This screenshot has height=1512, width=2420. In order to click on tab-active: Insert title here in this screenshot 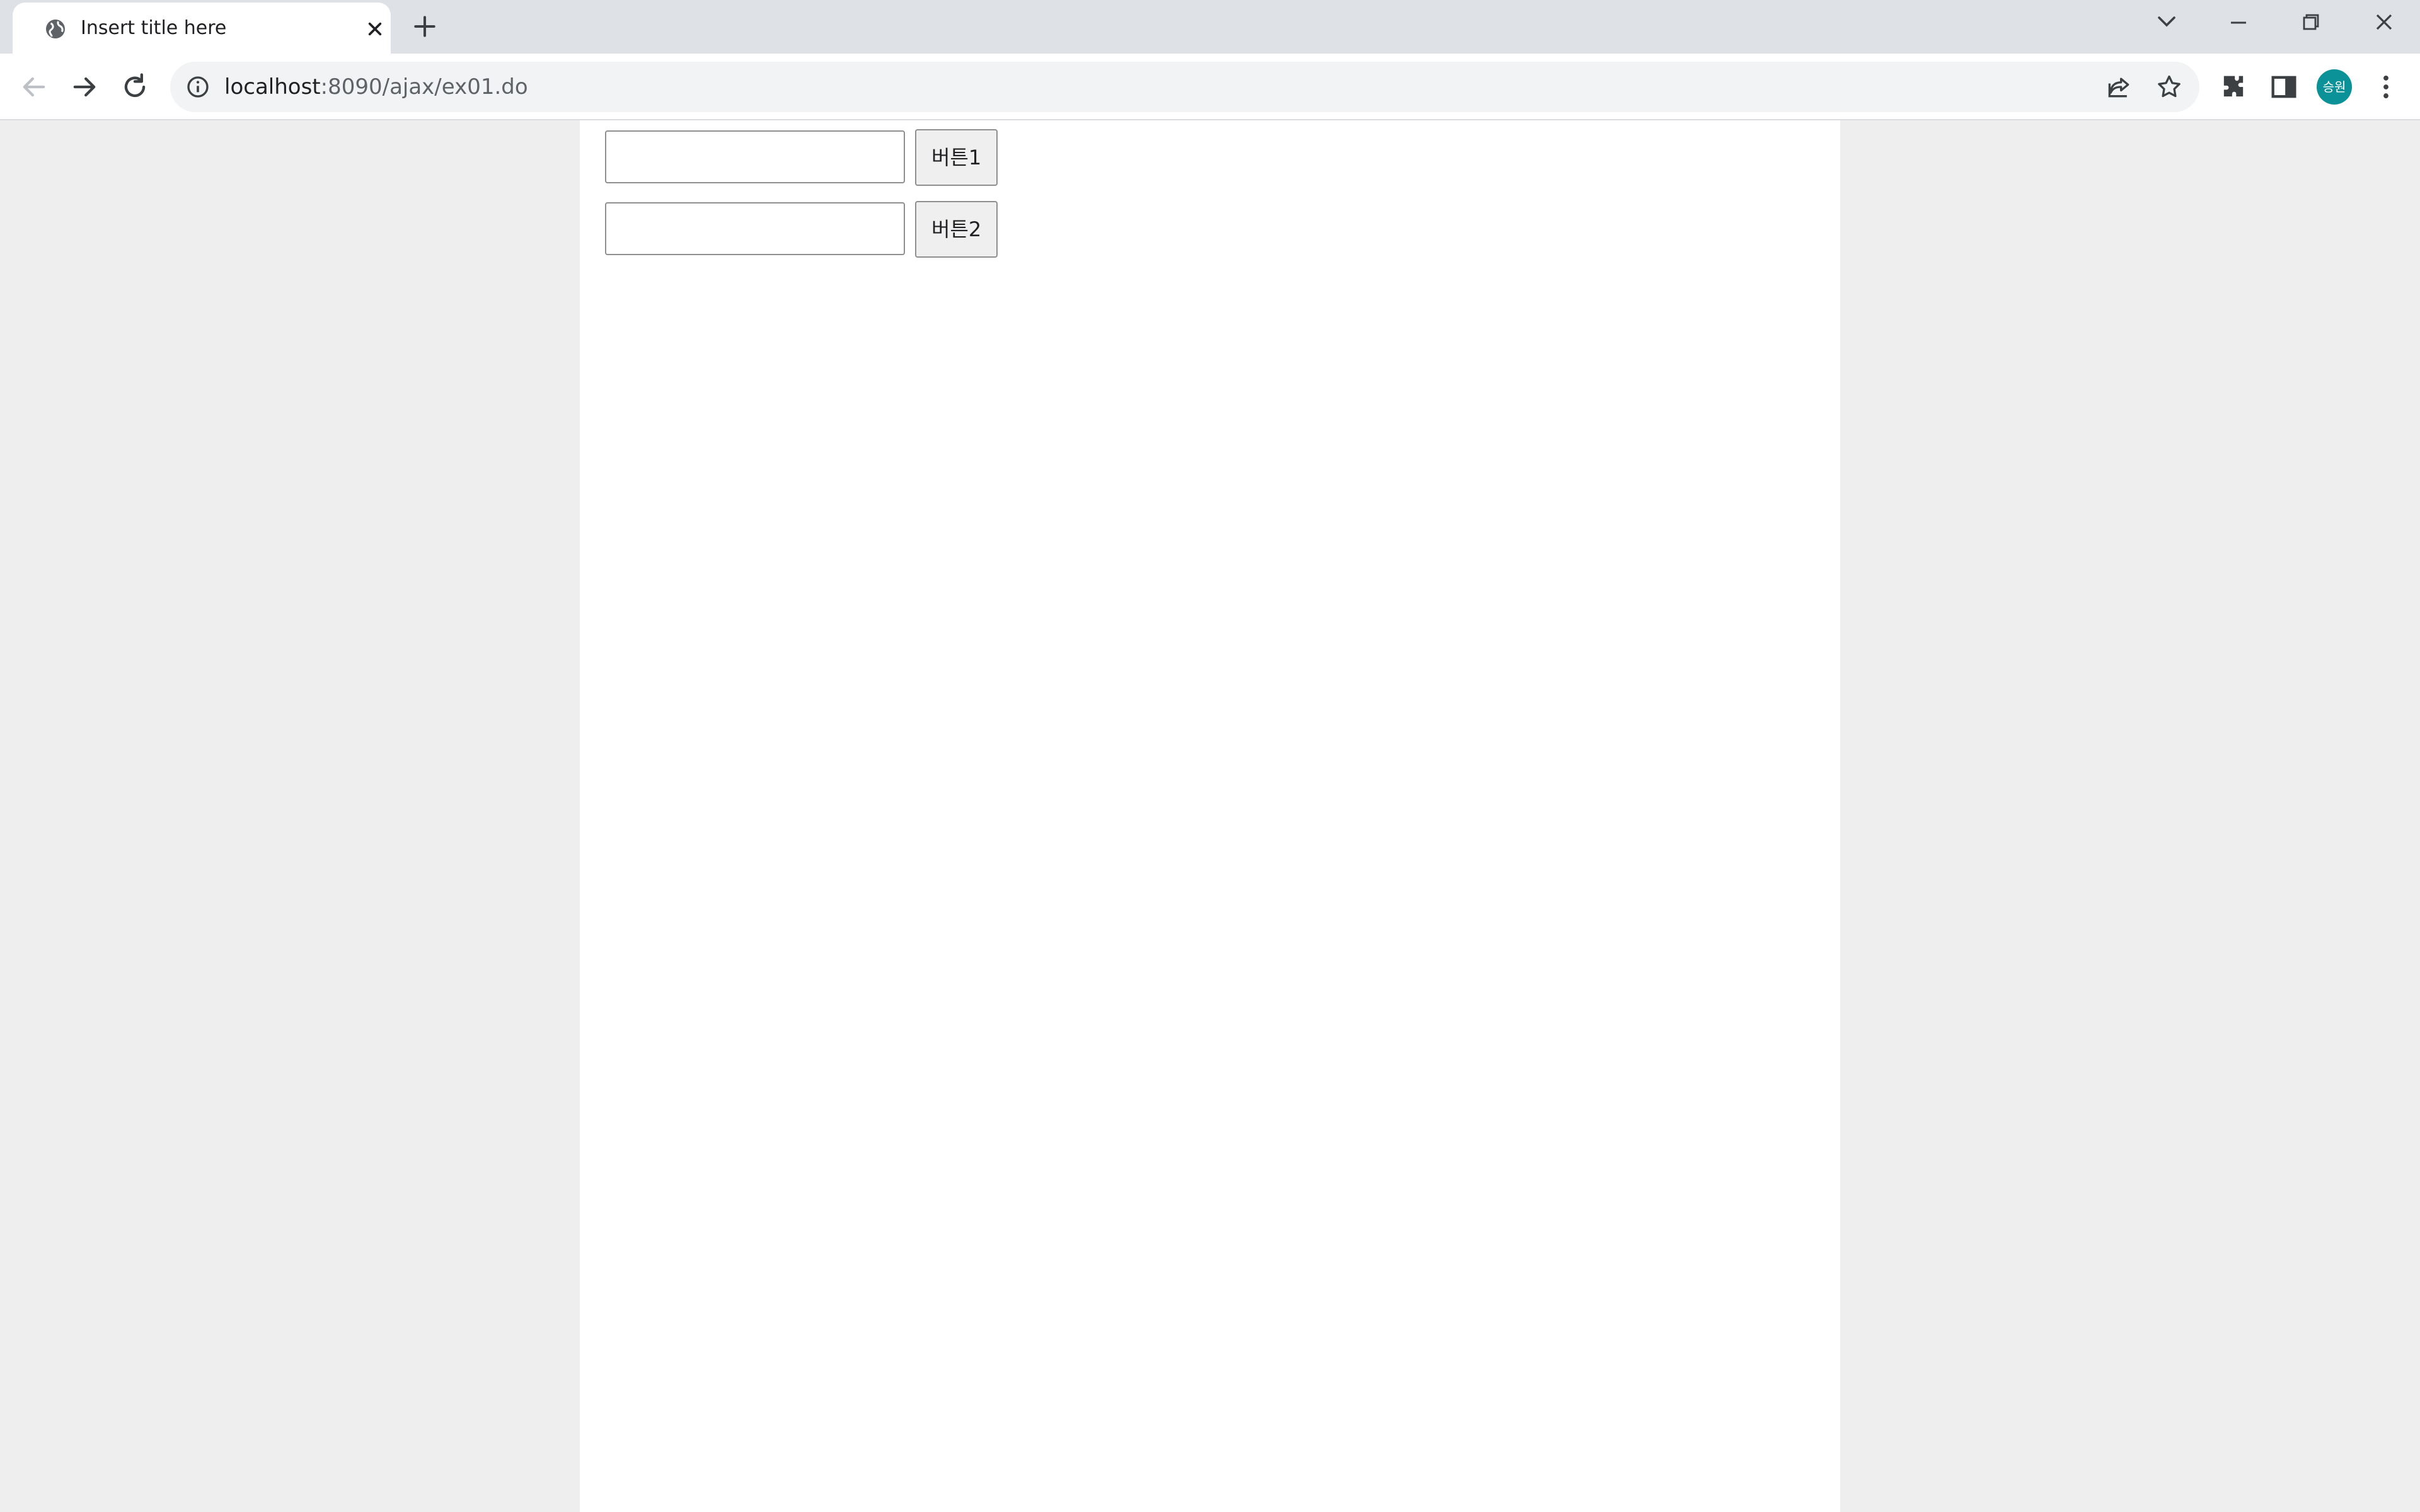, I will do `click(202, 28)`.